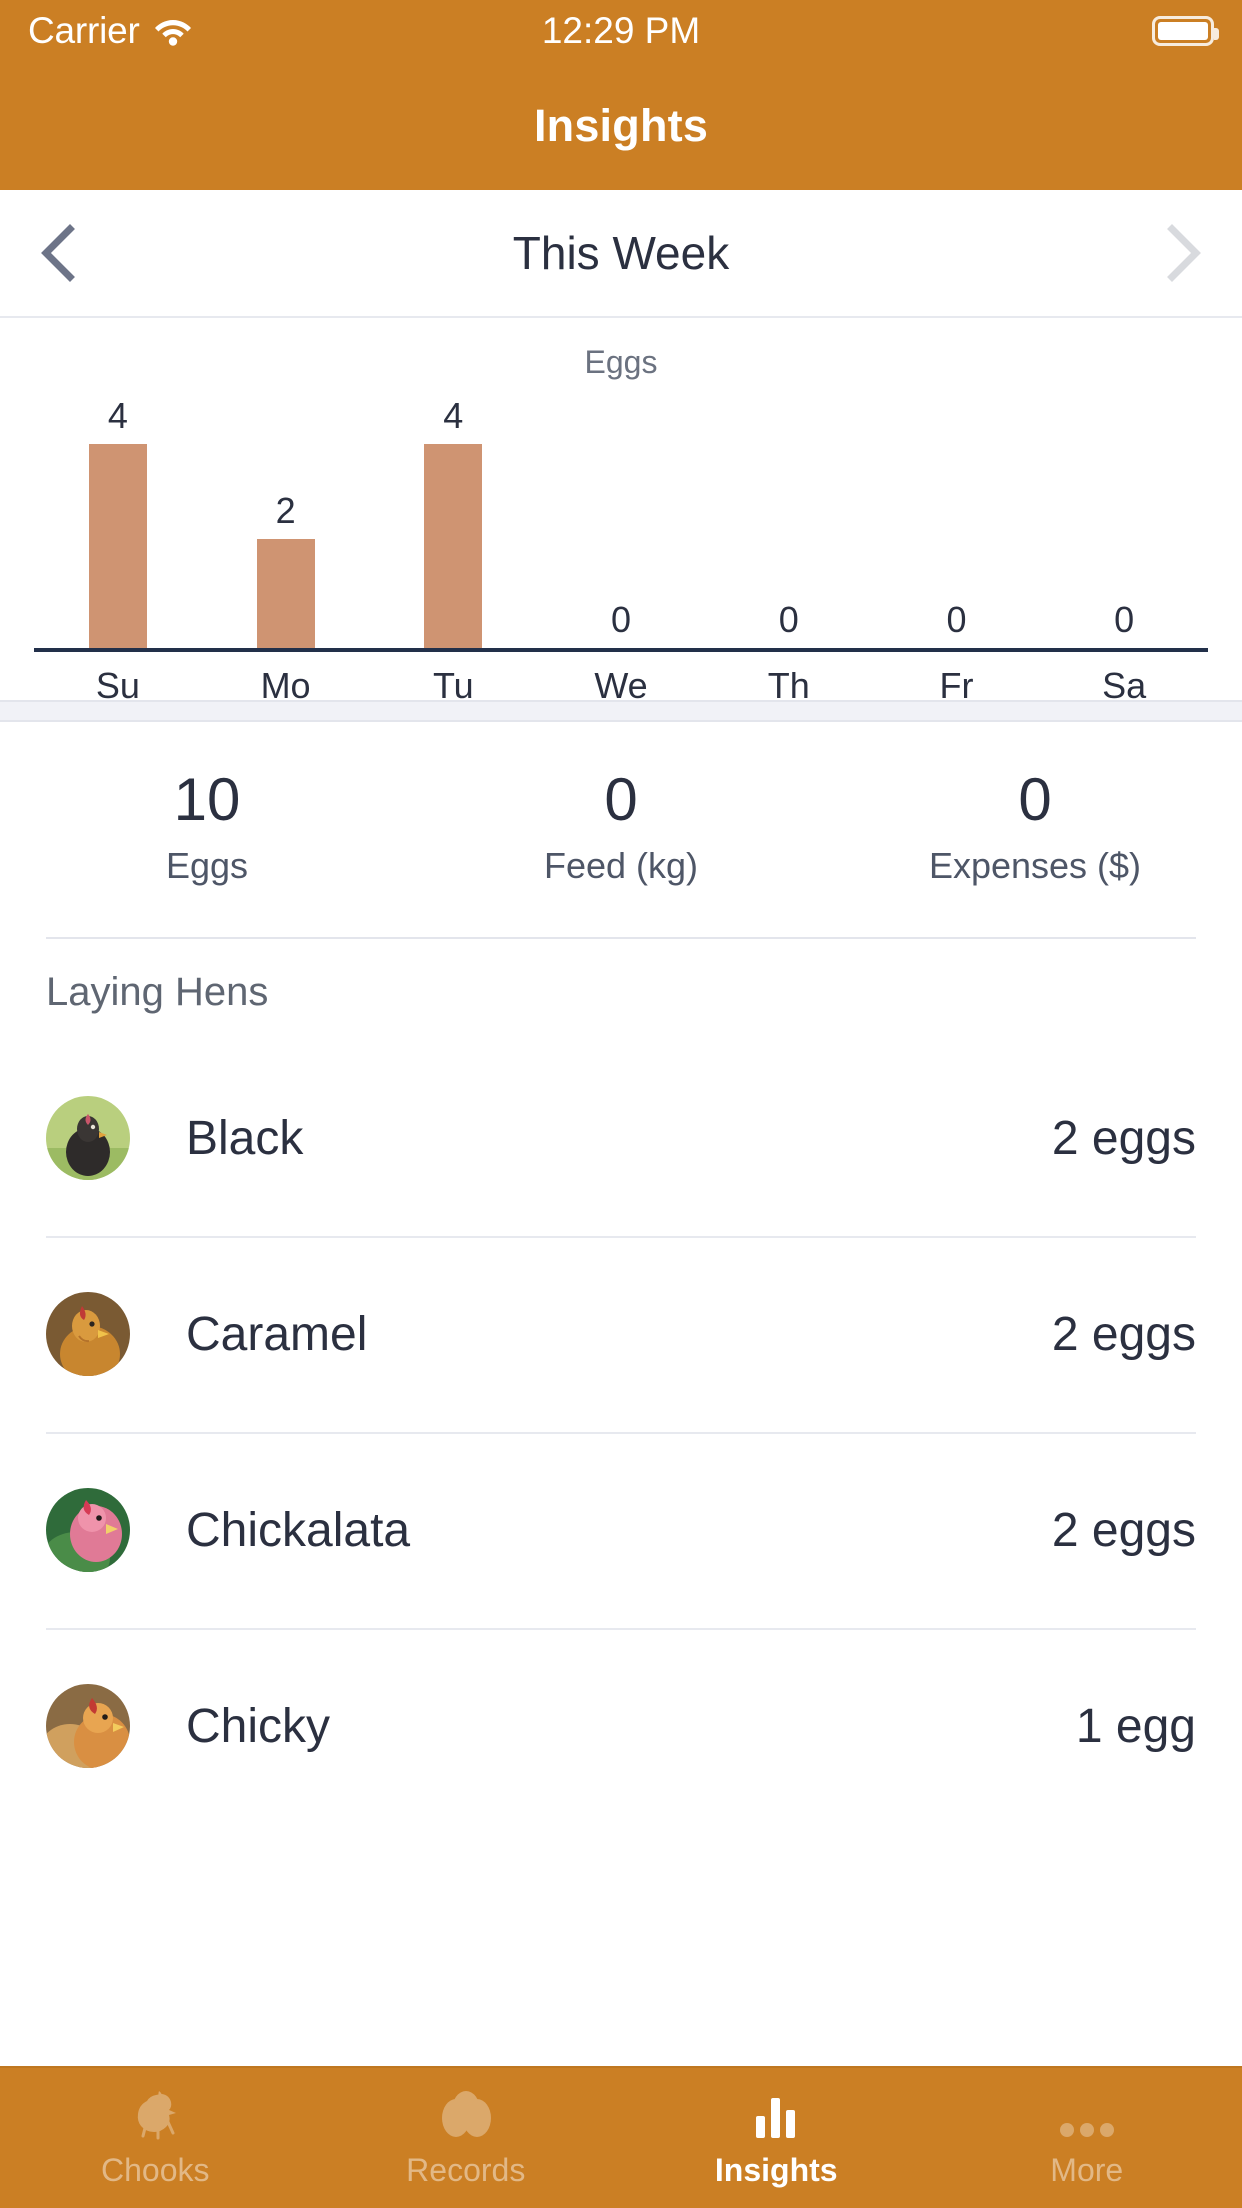  Describe the element at coordinates (621, 865) in the screenshot. I see `summary-stat-label: Feed (kg)` at that location.